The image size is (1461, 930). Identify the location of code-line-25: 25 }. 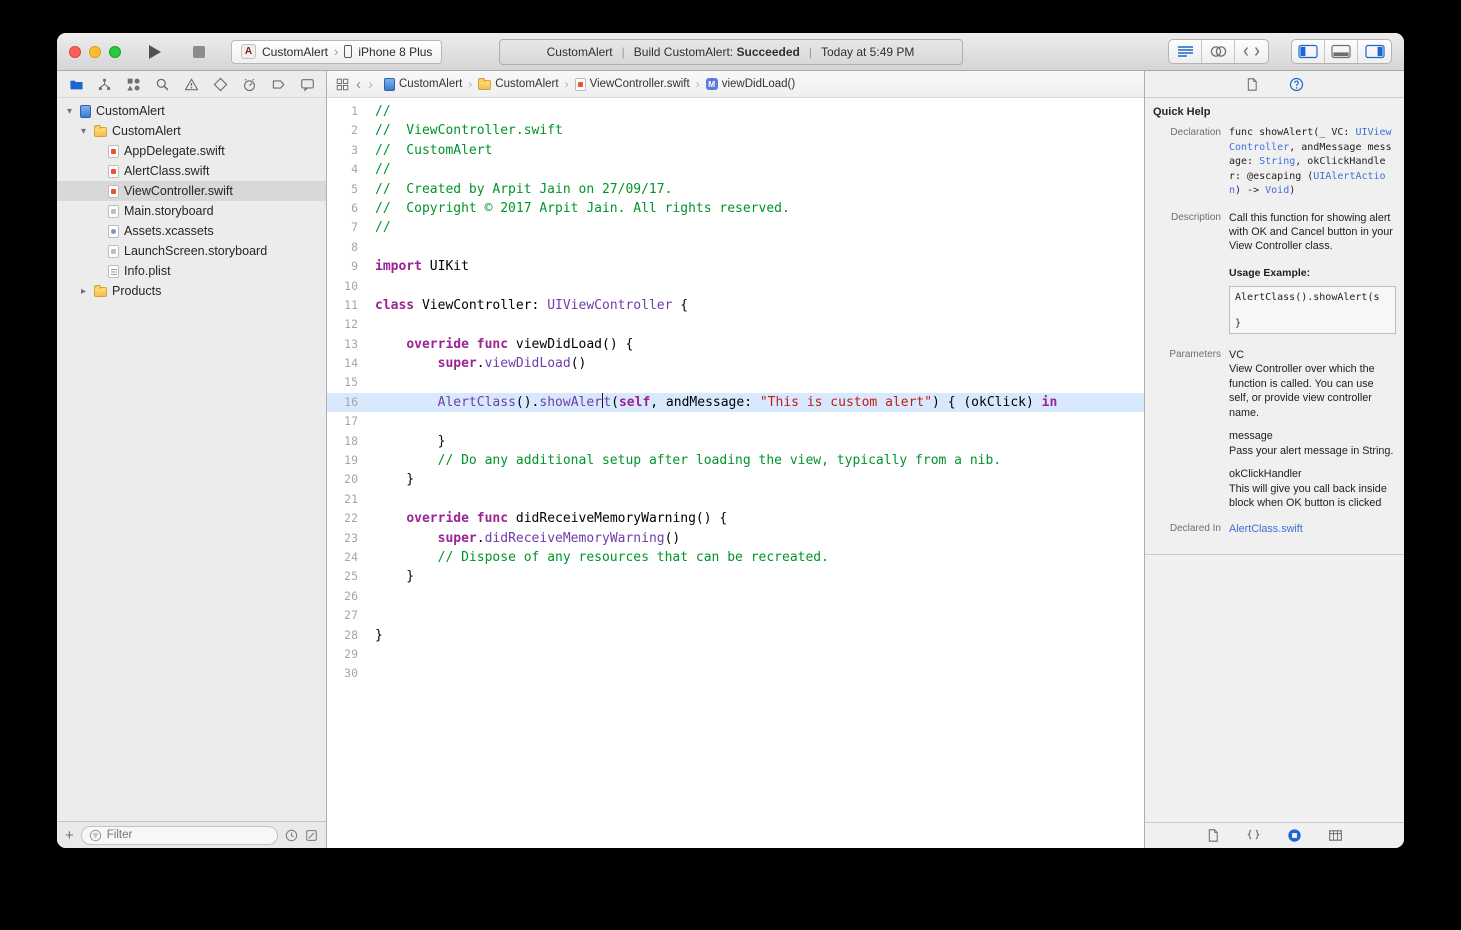
(735, 576).